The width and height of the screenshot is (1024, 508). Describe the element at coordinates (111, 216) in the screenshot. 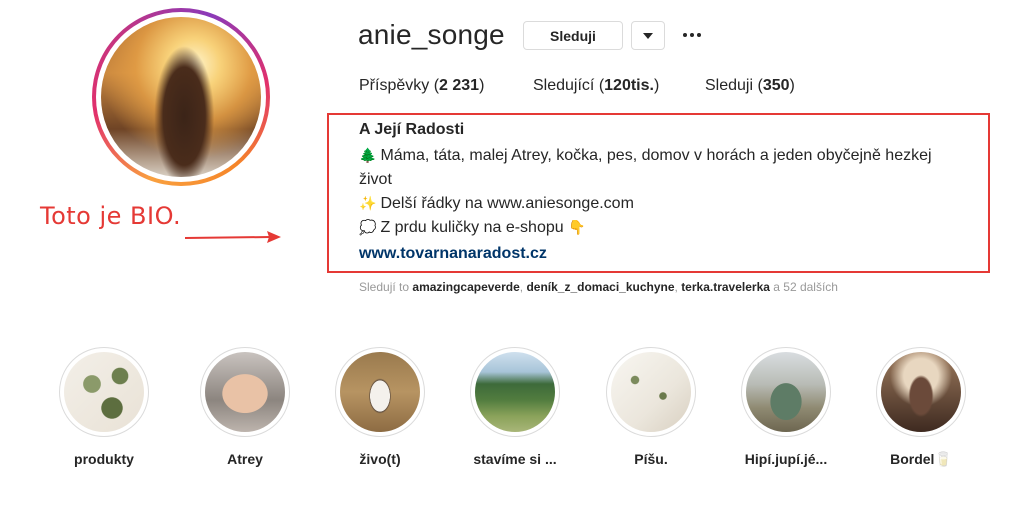

I see `annotation-text: Toto je BIO.` at that location.